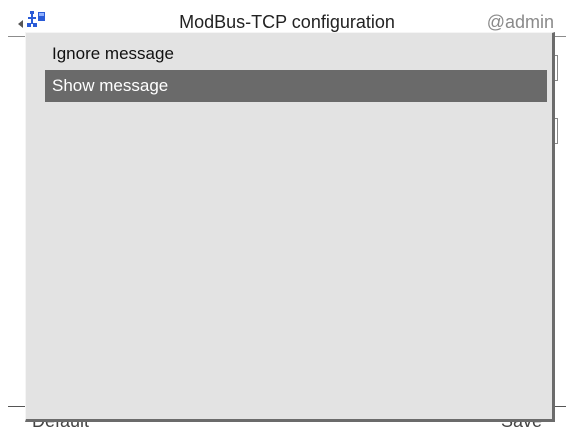 This screenshot has width=566, height=432. What do you see at coordinates (296, 86) in the screenshot?
I see `option-show-message: Show message` at bounding box center [296, 86].